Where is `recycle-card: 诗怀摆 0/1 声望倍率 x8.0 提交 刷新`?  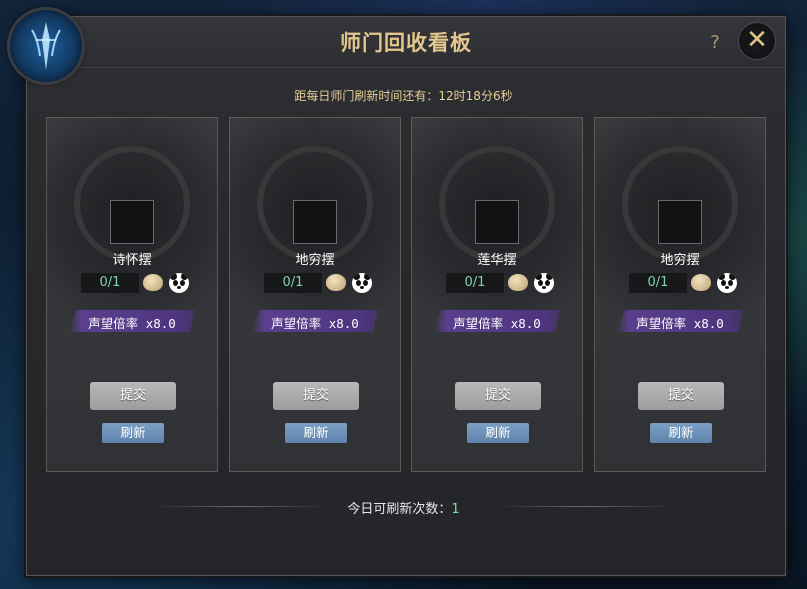
recycle-card: 诗怀摆 0/1 声望倍率 x8.0 提交 刷新 is located at coordinates (132, 294).